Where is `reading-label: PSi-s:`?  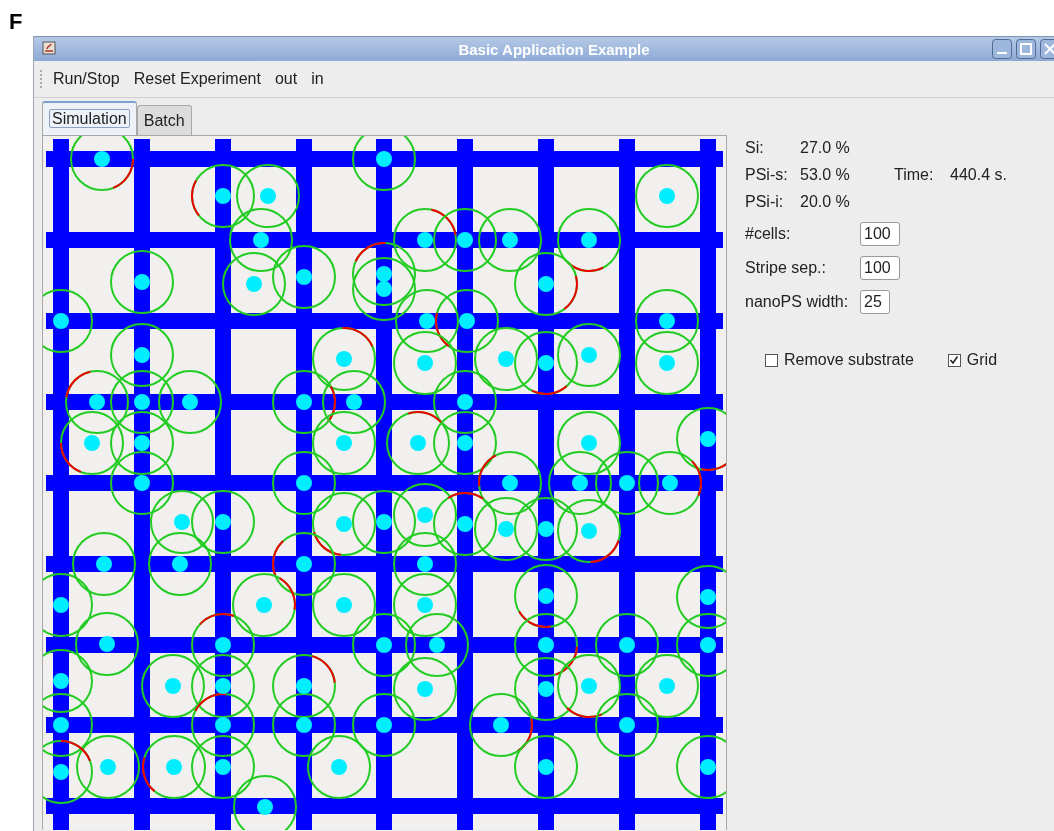 reading-label: PSi-s: is located at coordinates (767, 174).